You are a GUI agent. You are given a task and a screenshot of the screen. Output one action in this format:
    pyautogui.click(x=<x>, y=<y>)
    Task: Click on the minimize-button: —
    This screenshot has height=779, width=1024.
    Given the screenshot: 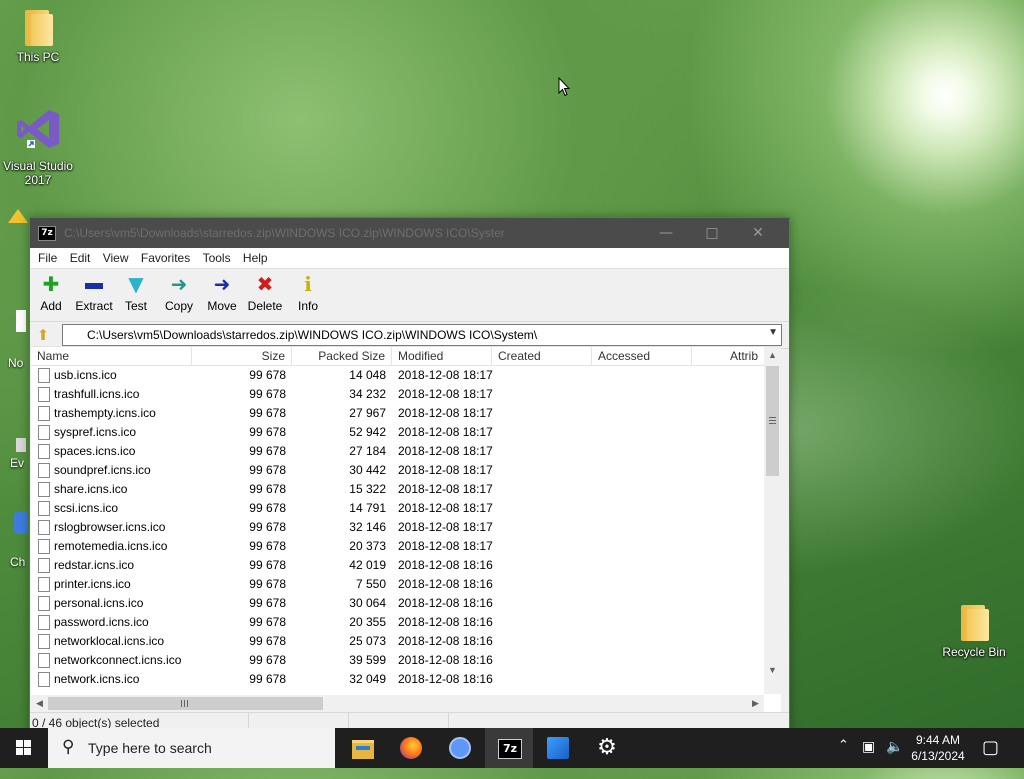 What is the action you would take?
    pyautogui.click(x=666, y=233)
    